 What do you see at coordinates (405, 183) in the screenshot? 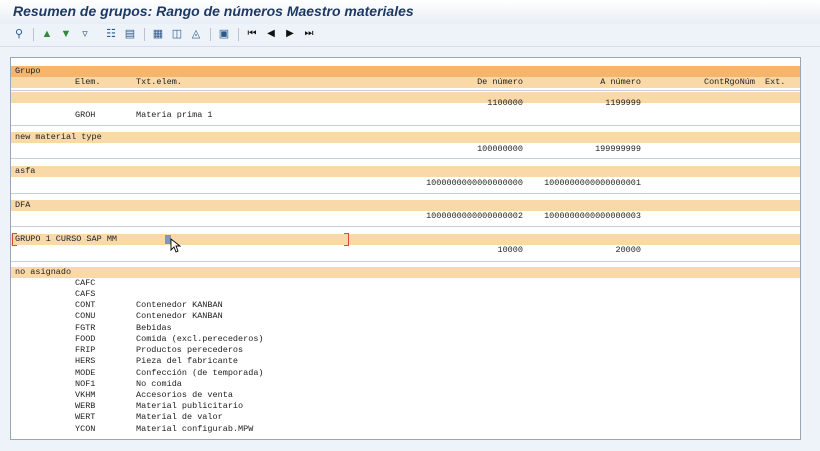
I see `group-range-row: 1000000000000000000 1000000000000000001` at bounding box center [405, 183].